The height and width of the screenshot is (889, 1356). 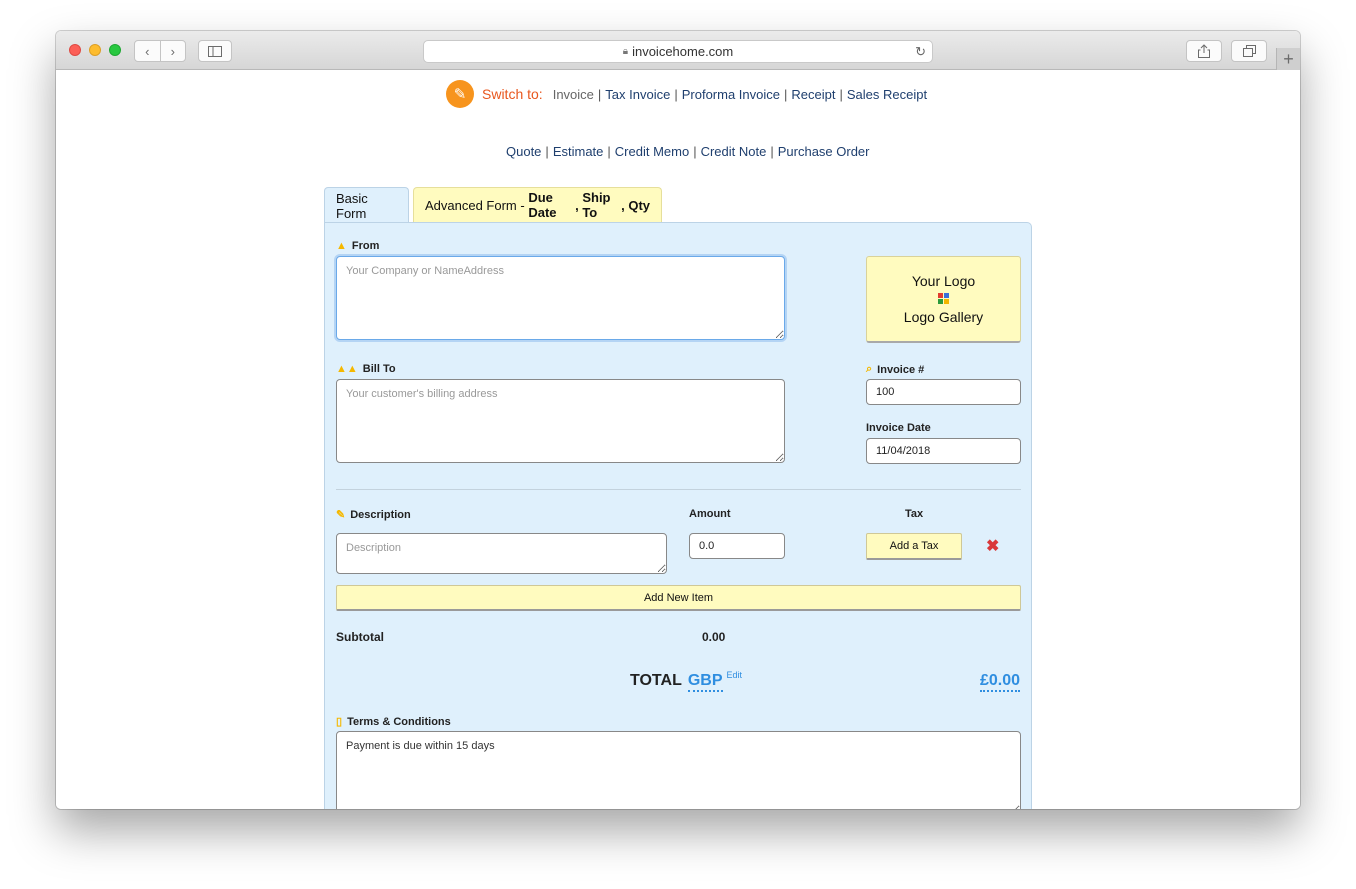 I want to click on show-tabs-button, so click(x=1249, y=51).